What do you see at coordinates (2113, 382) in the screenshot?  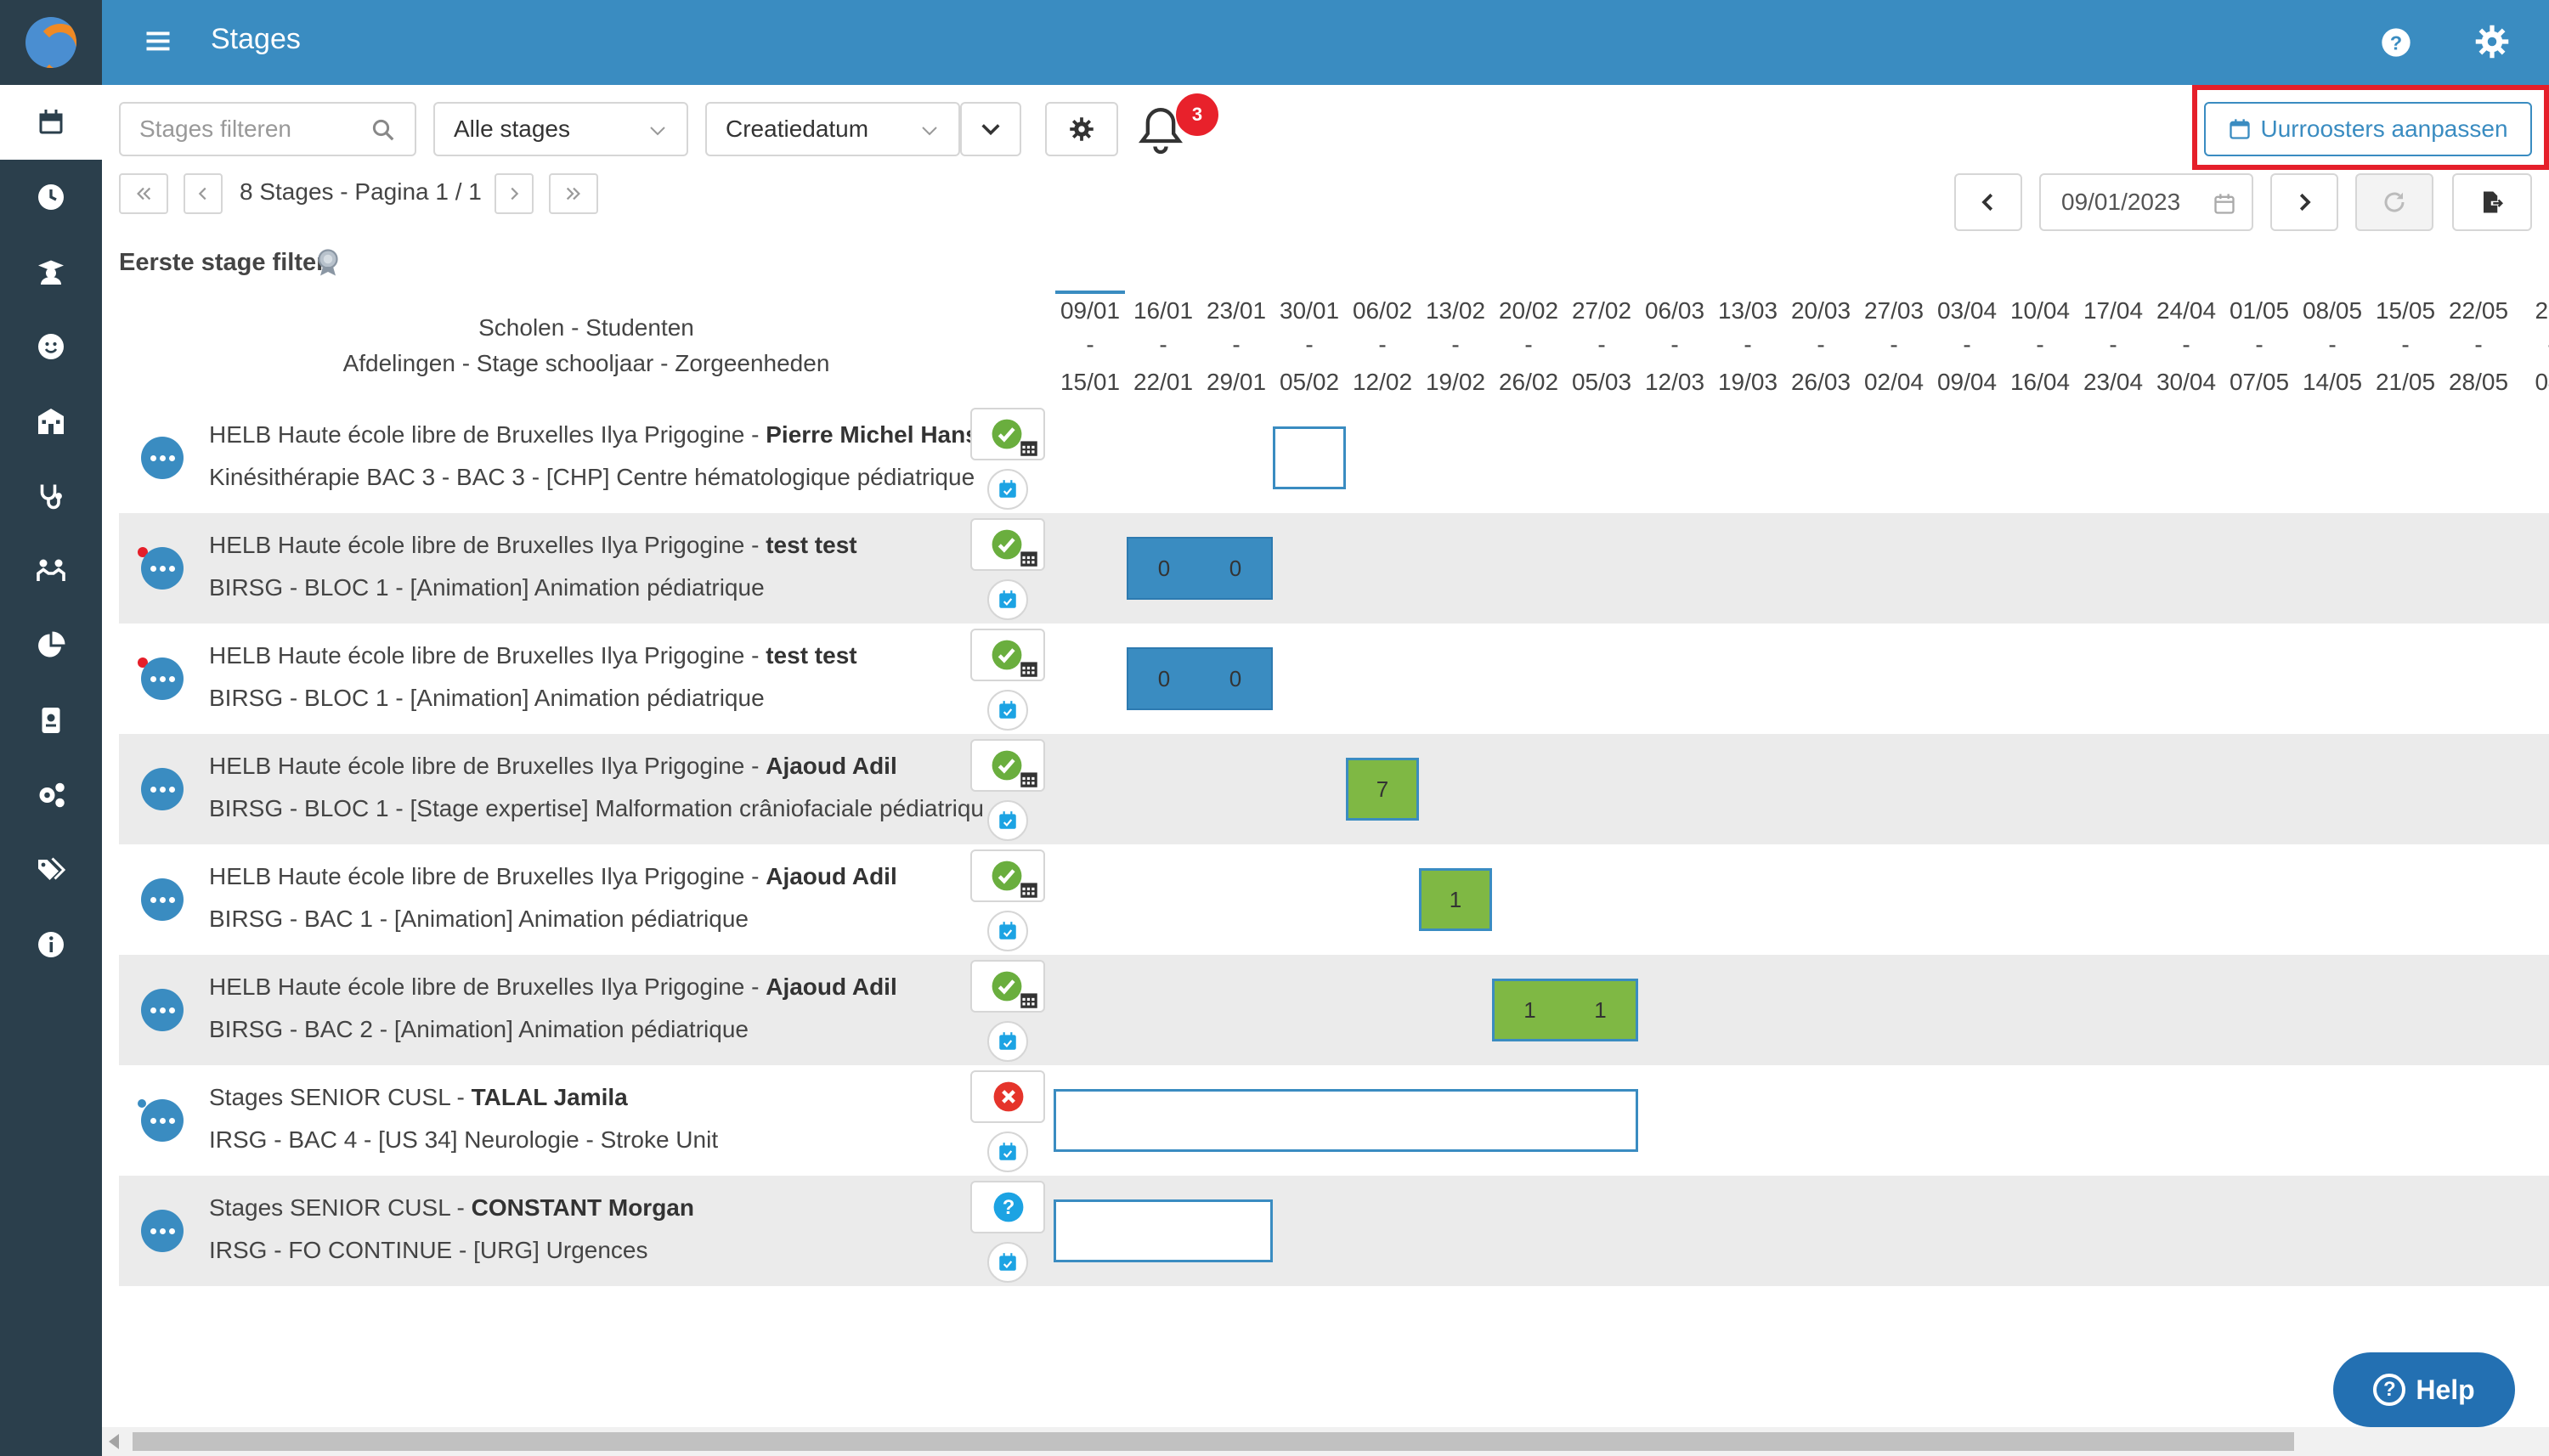 I see `week-end-date: 23/04` at bounding box center [2113, 382].